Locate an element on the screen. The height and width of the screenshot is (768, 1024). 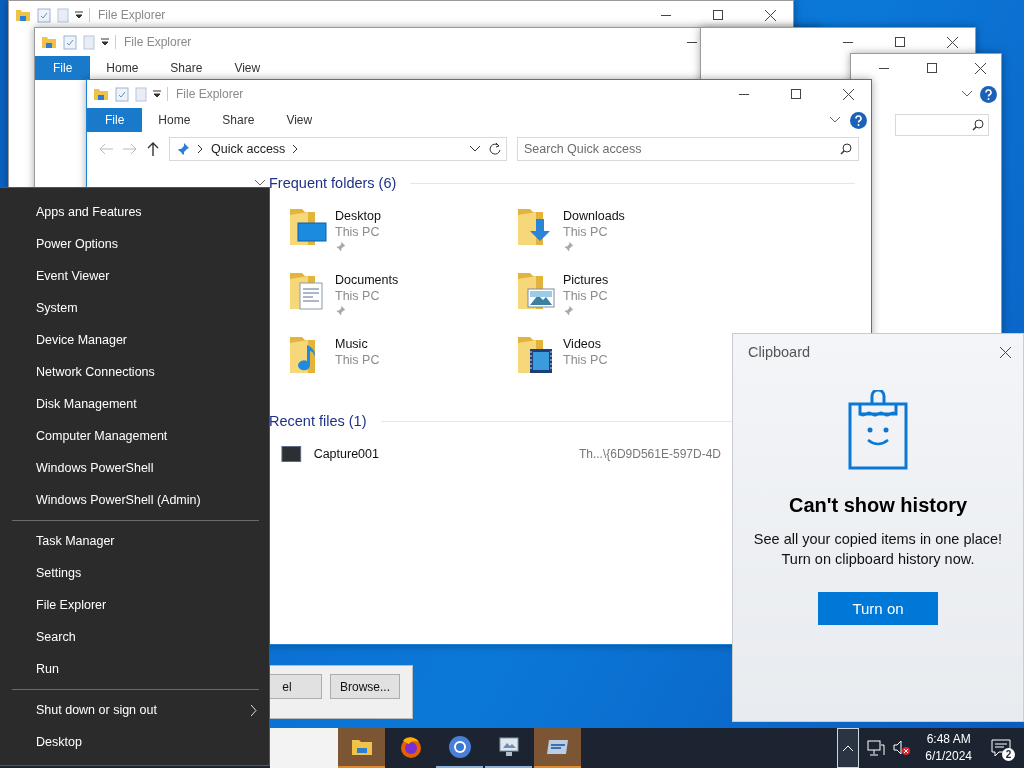
refresh-icon is located at coordinates (495, 149).